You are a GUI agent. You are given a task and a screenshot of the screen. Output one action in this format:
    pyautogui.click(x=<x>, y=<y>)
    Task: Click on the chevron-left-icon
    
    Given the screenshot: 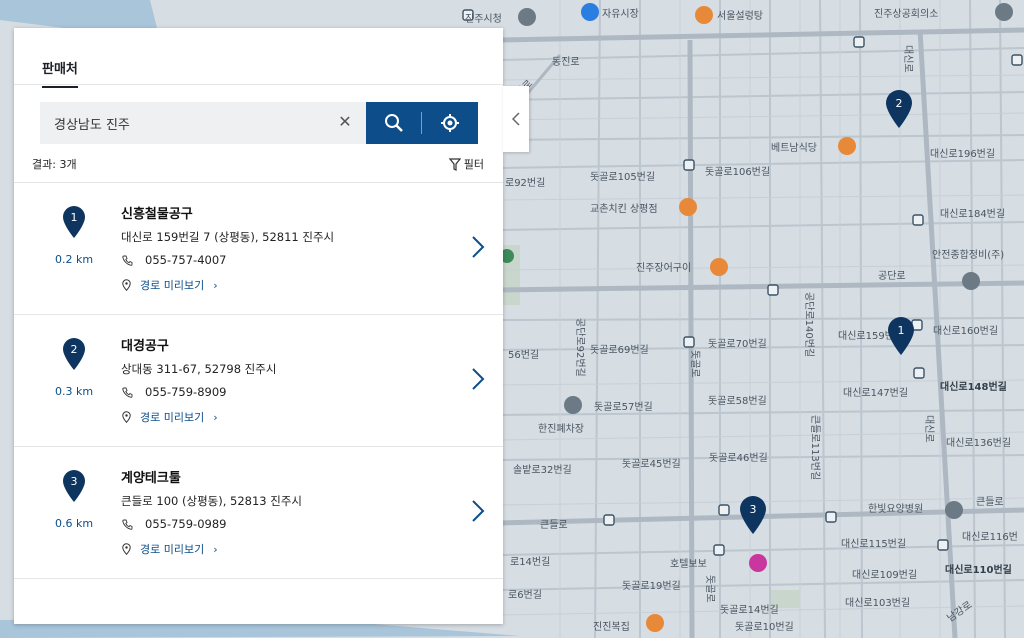 What is the action you would take?
    pyautogui.click(x=516, y=119)
    